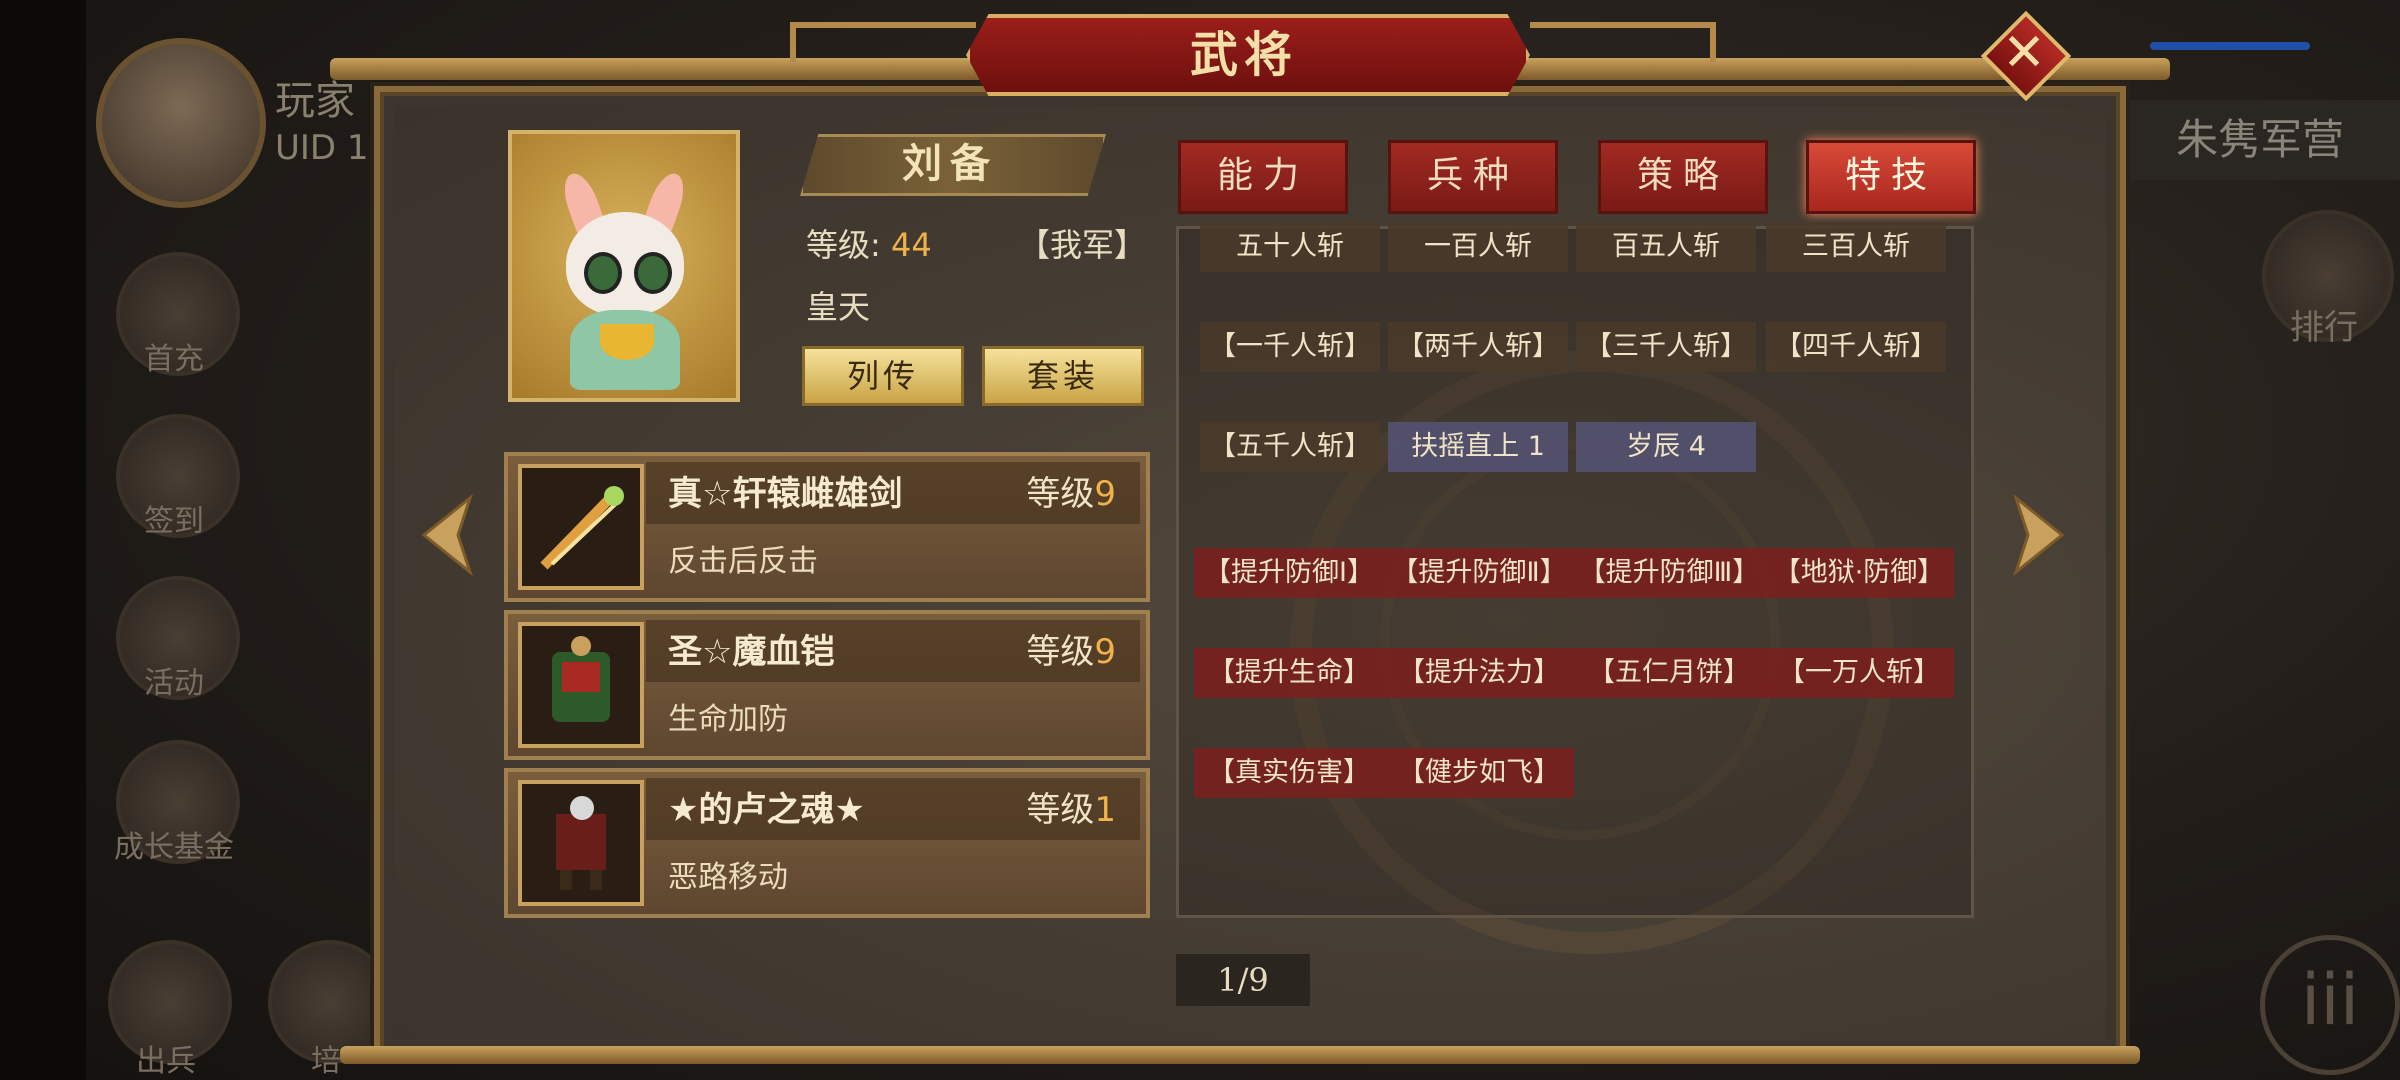 The image size is (2400, 1080). I want to click on skill-item: 【提升法力】, so click(1479, 673).